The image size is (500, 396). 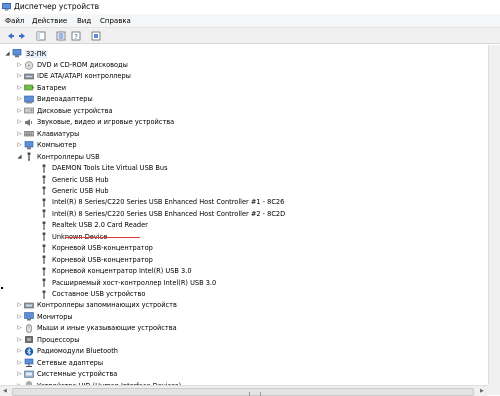 What do you see at coordinates (88, 294) in the screenshot?
I see `tree-device: Составное USB устройство` at bounding box center [88, 294].